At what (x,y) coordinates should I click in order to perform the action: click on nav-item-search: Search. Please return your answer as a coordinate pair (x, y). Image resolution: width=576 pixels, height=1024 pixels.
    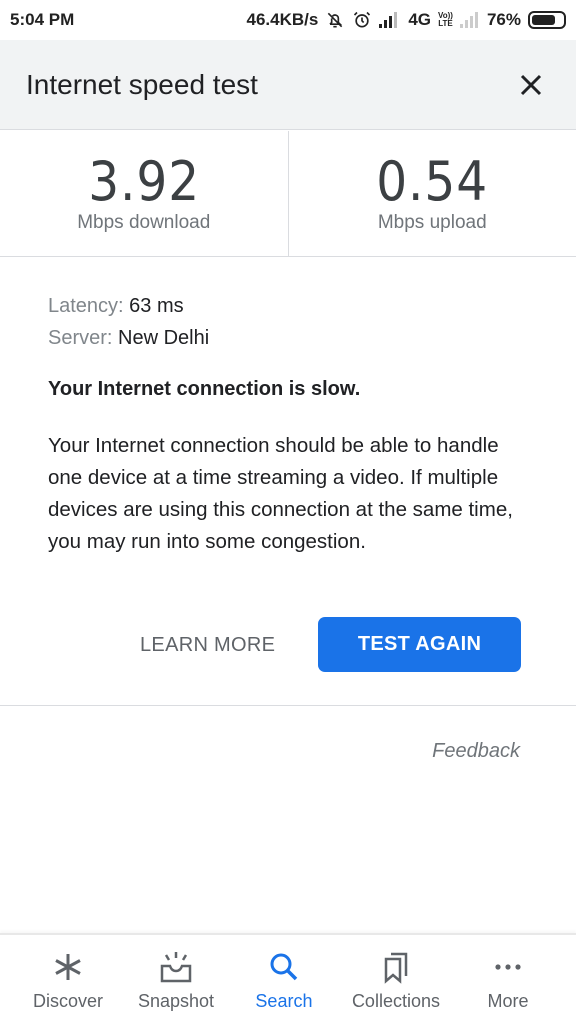
    Looking at the image, I should click on (284, 979).